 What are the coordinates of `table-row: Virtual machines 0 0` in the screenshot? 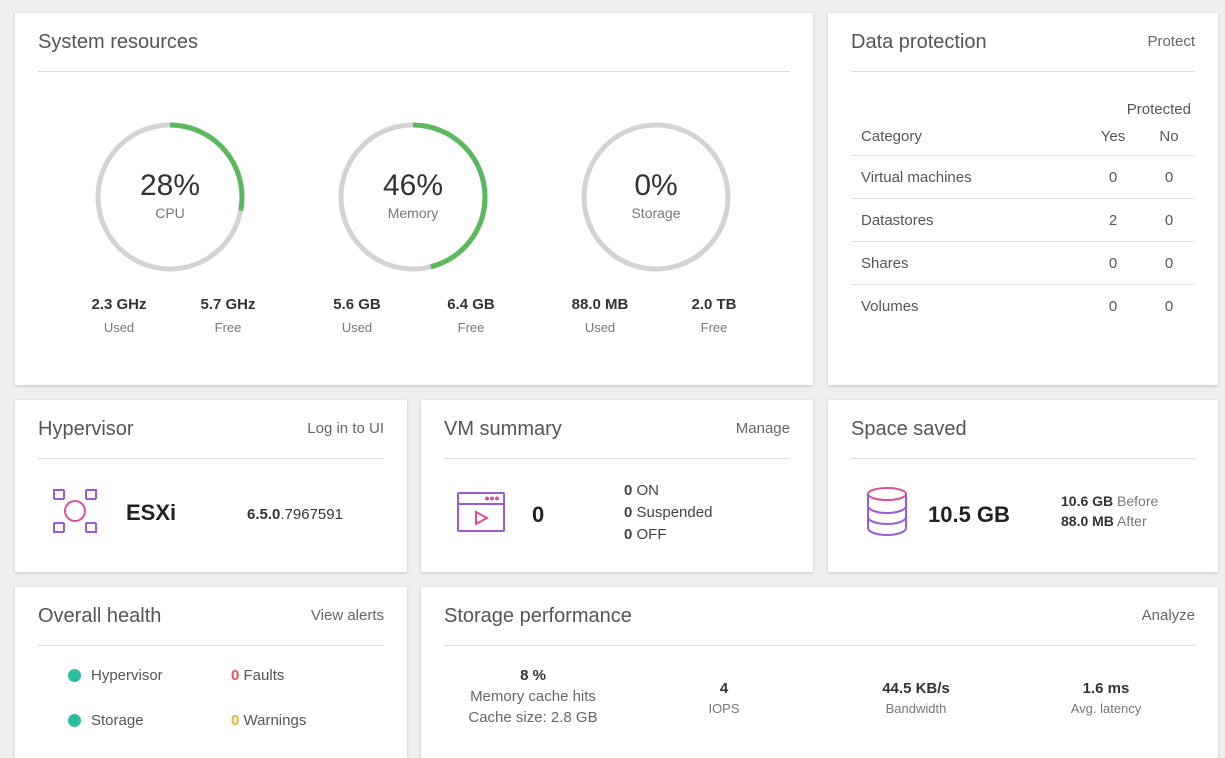 It's located at (1023, 177).